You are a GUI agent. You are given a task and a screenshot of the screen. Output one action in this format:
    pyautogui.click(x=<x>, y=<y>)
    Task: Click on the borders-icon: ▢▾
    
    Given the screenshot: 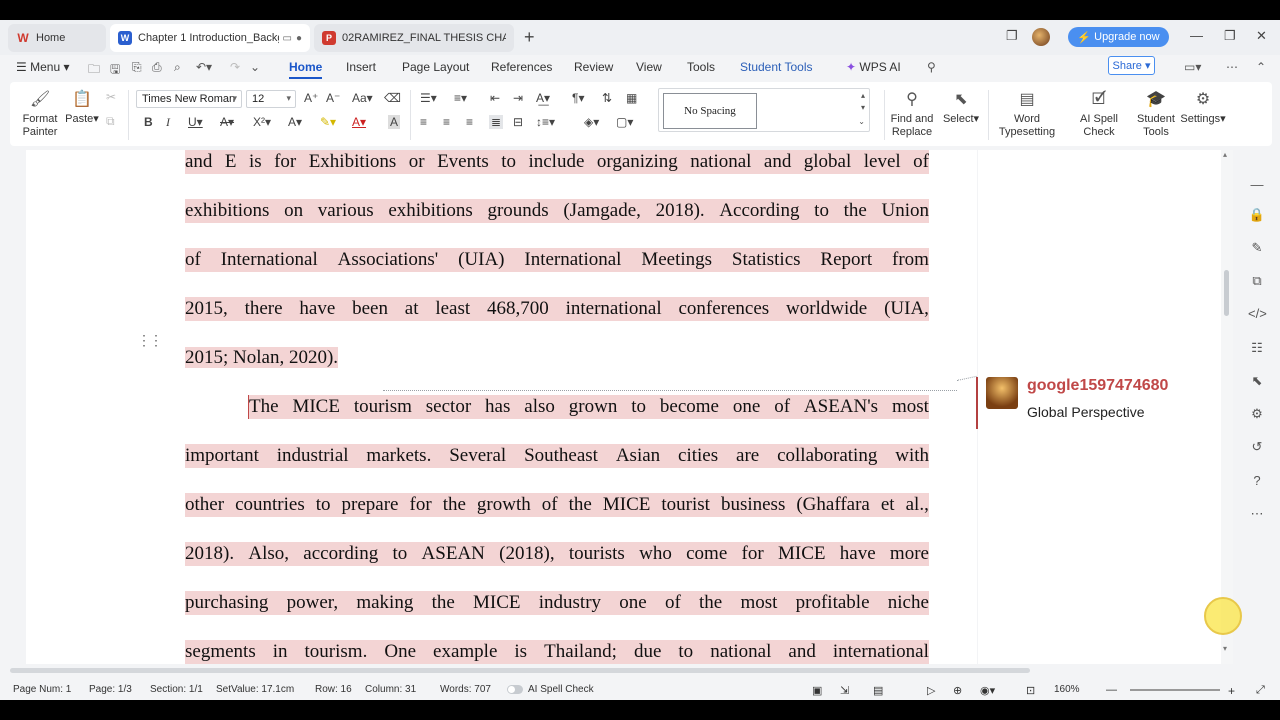 What is the action you would take?
    pyautogui.click(x=624, y=122)
    